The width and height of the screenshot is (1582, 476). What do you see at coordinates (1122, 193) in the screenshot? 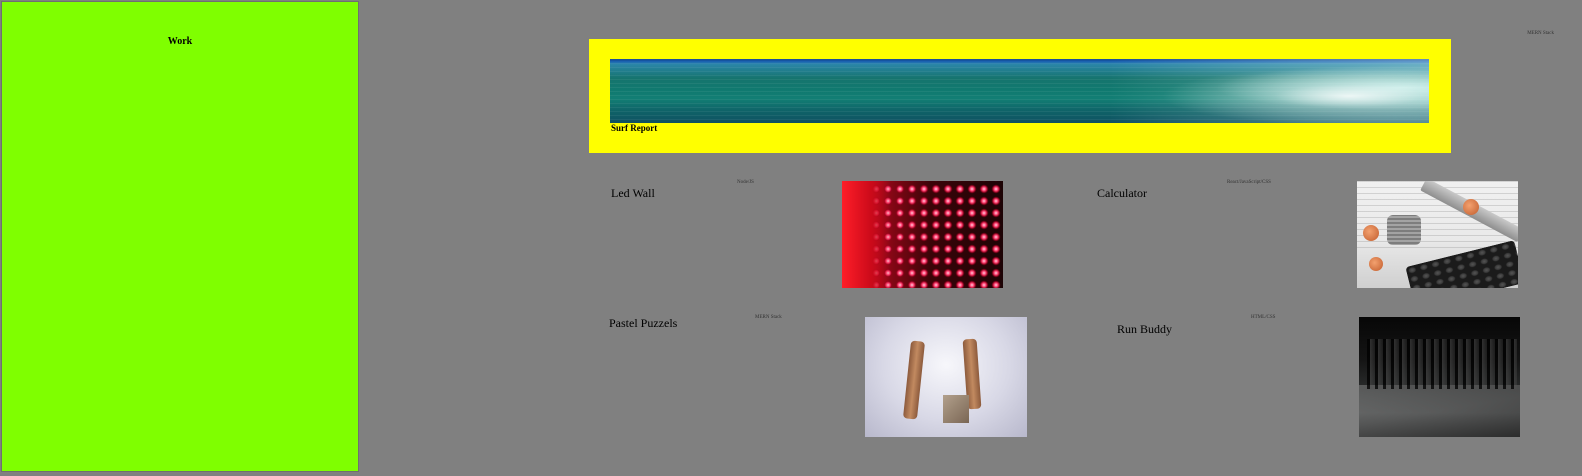
I see `project-title-calculator: Calculator` at bounding box center [1122, 193].